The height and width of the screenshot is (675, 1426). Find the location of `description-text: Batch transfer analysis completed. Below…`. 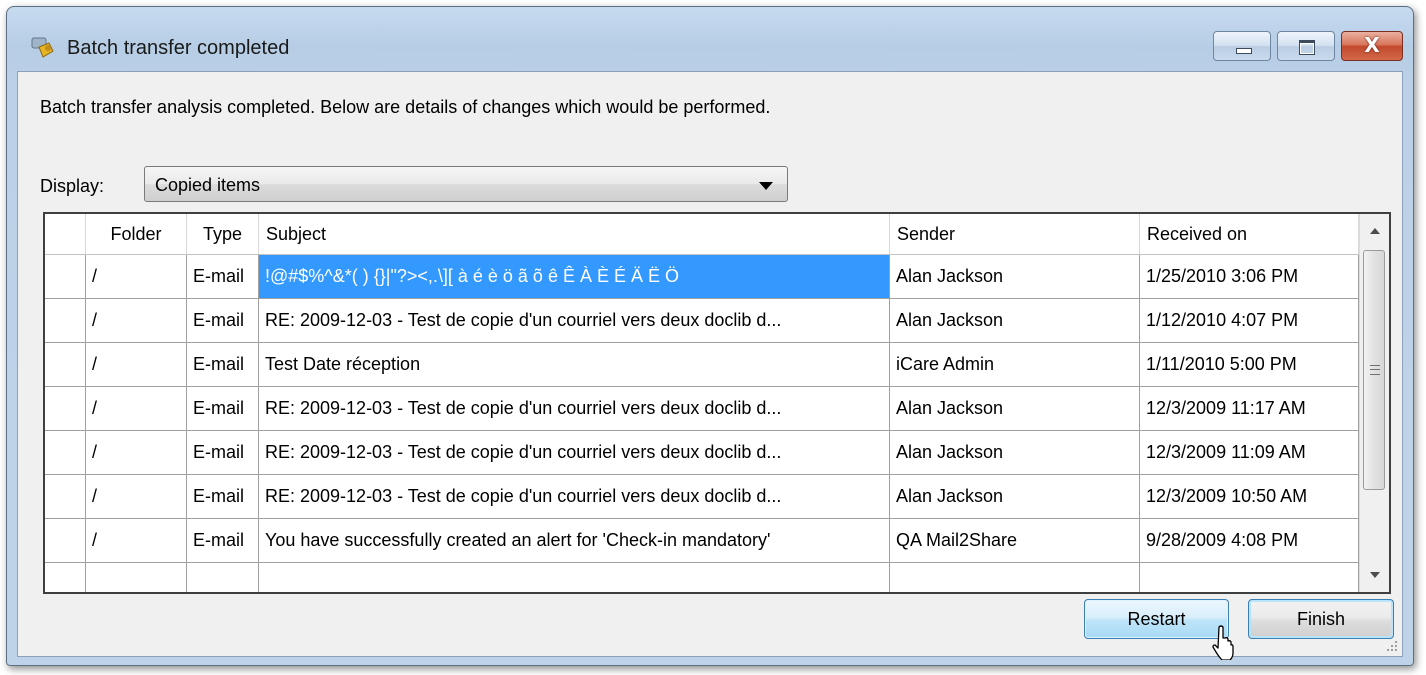

description-text: Batch transfer analysis completed. Below… is located at coordinates (405, 107).